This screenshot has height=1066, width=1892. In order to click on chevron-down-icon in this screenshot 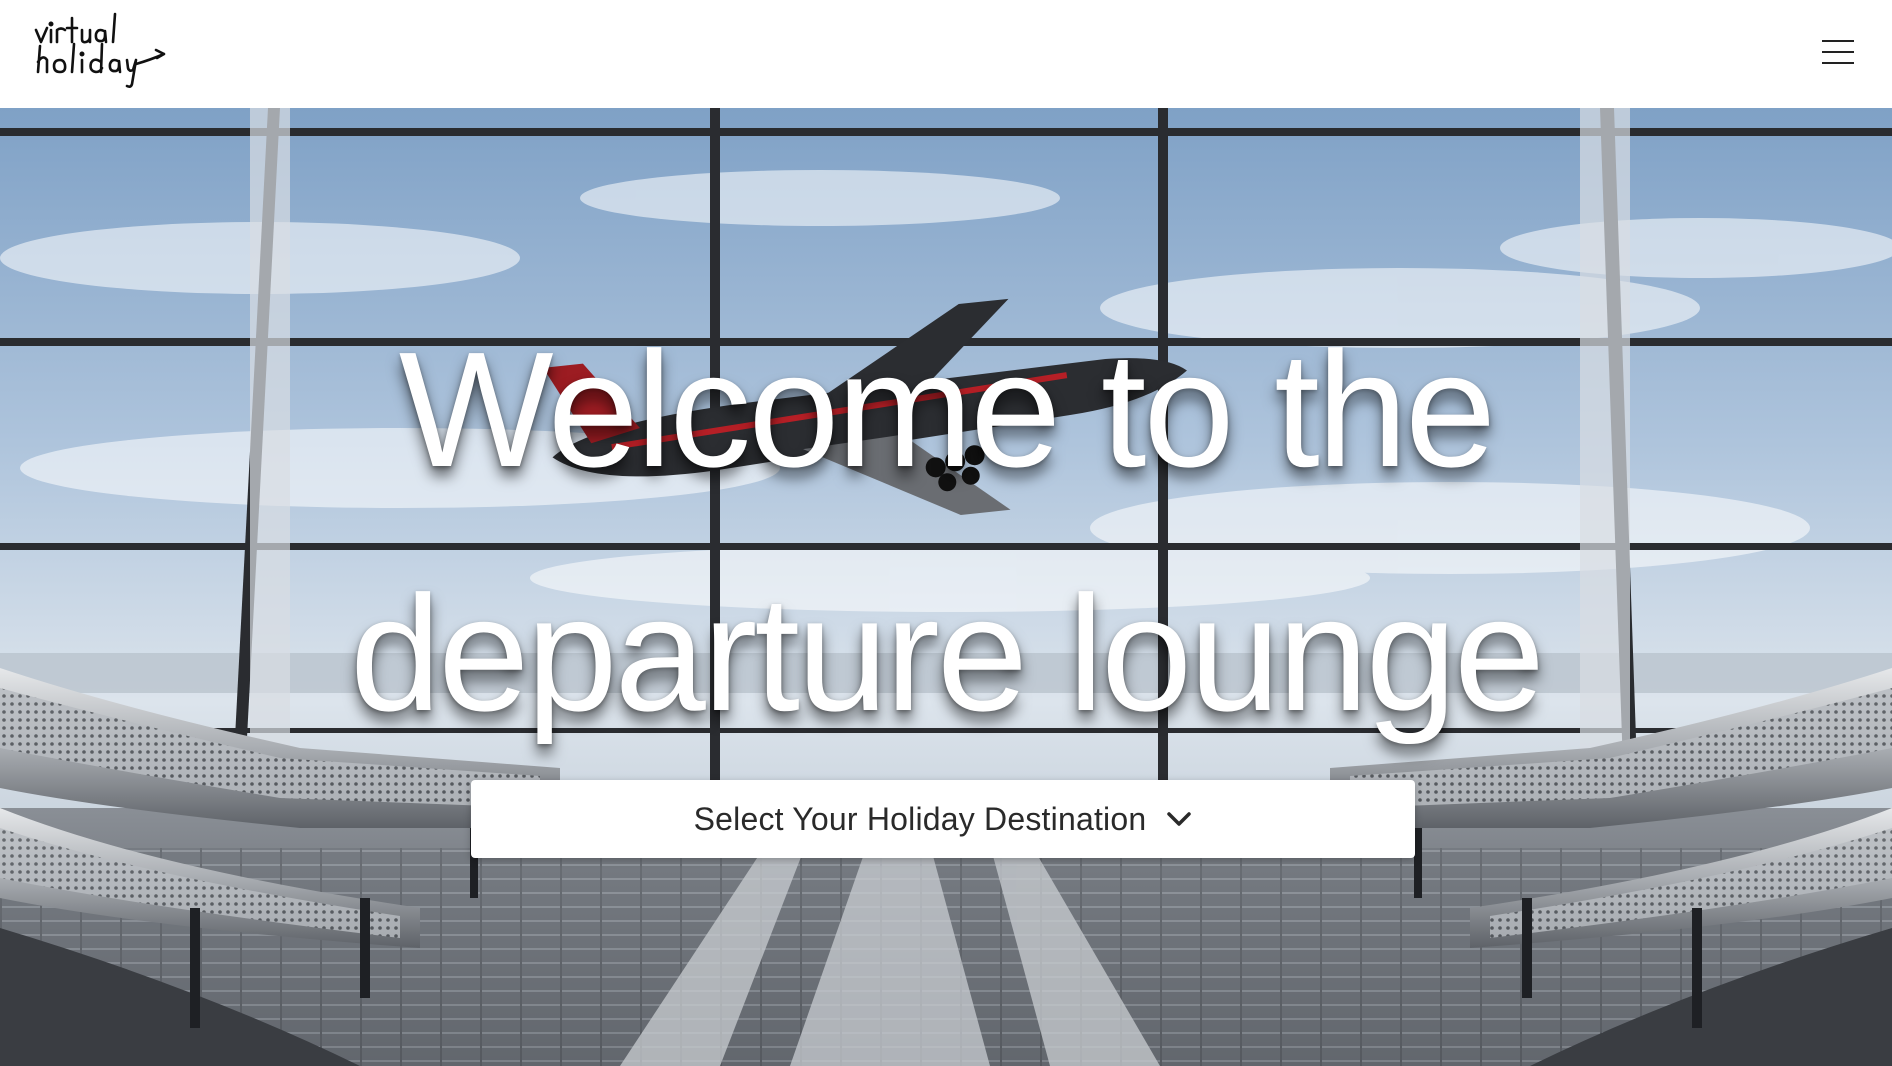, I will do `click(1179, 819)`.